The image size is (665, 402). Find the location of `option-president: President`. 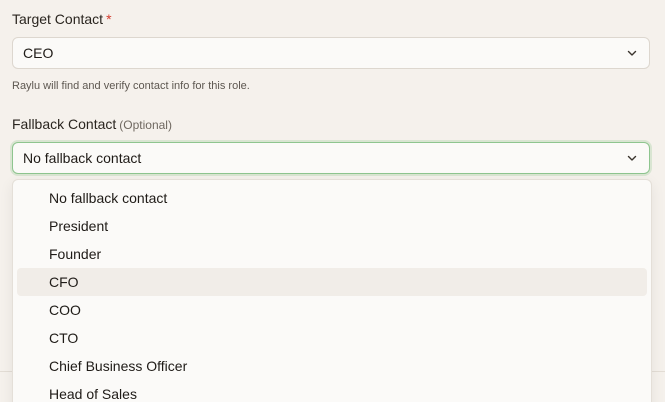

option-president: President is located at coordinates (332, 226).